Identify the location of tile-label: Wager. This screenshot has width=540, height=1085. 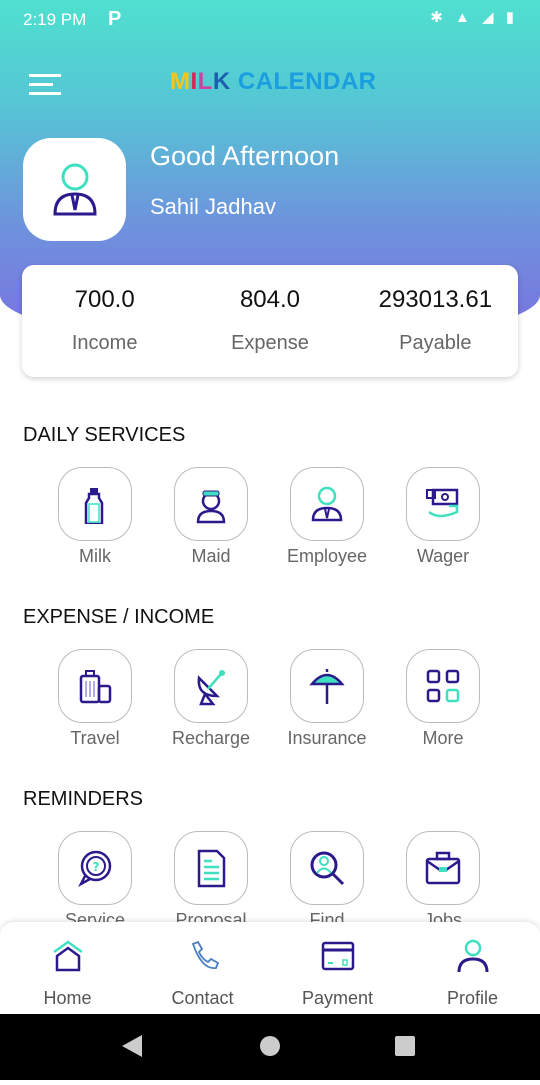
(443, 556).